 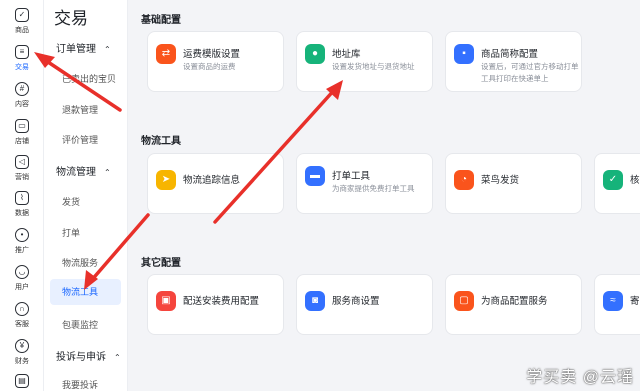 I want to click on card-print-tool: ▬ 打单工具 为商家提供免费打单工具, so click(x=364, y=183).